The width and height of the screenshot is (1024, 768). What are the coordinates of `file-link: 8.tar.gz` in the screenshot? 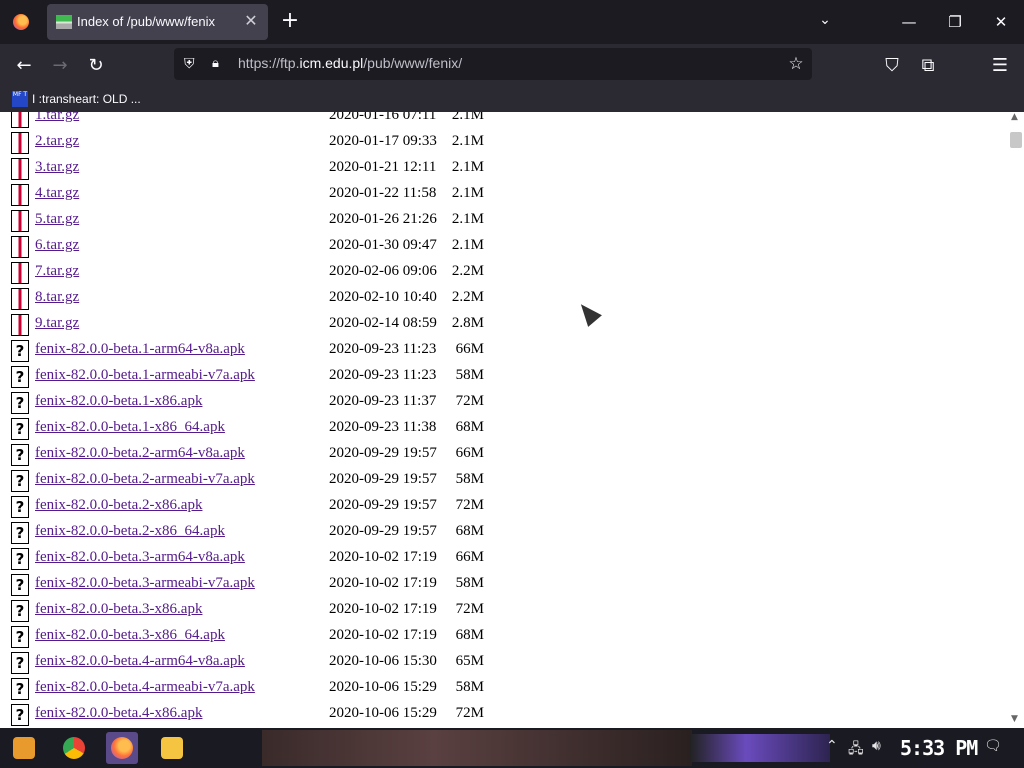 It's located at (57, 297).